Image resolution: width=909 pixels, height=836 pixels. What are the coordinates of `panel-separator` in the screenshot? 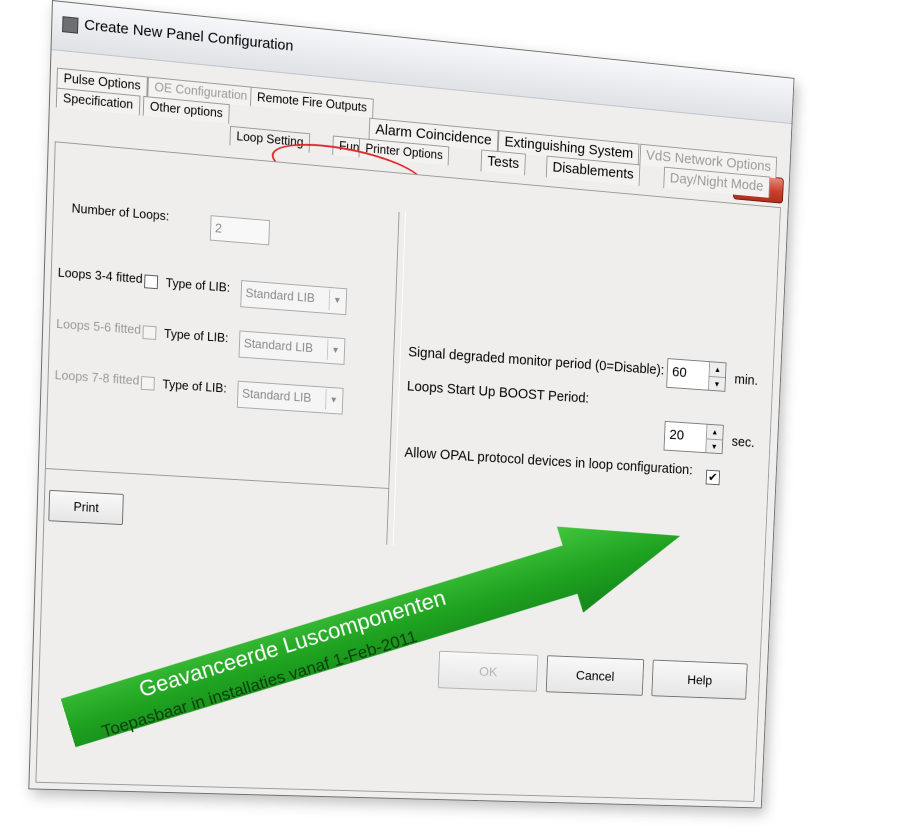 It's located at (217, 478).